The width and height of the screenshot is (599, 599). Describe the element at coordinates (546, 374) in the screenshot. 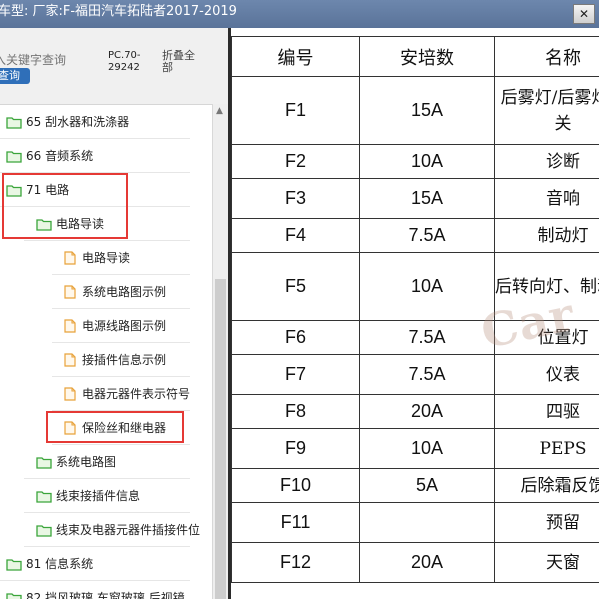

I see `fuse-name-cell: 仪表` at that location.